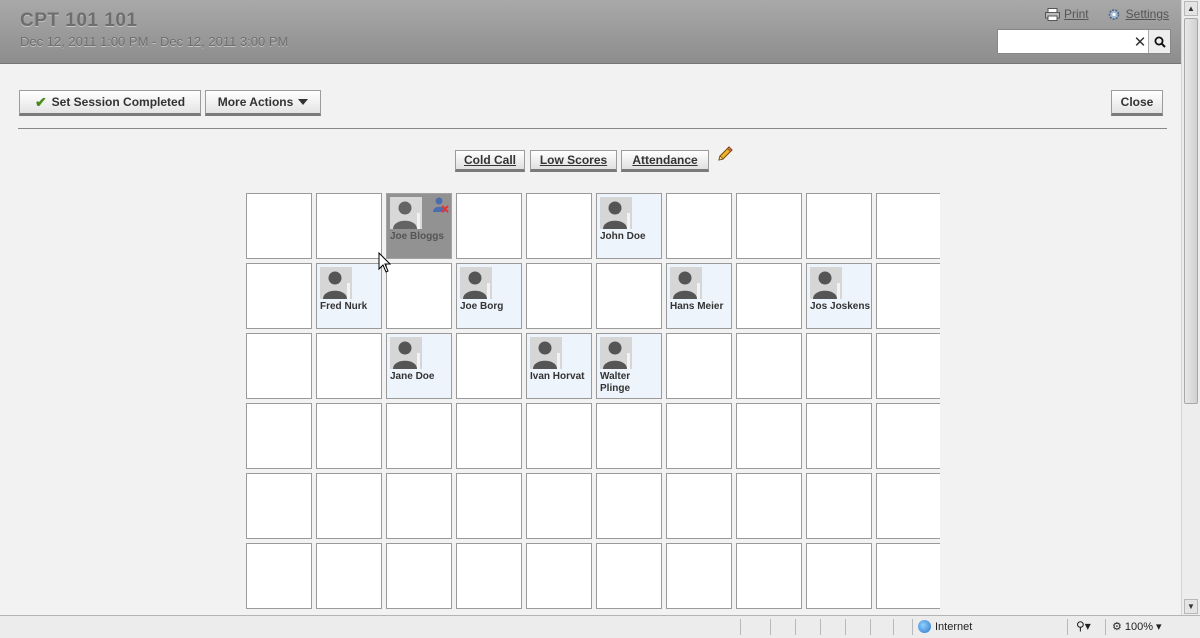 The image size is (1200, 638). I want to click on attendance-button: Attendance, so click(665, 161).